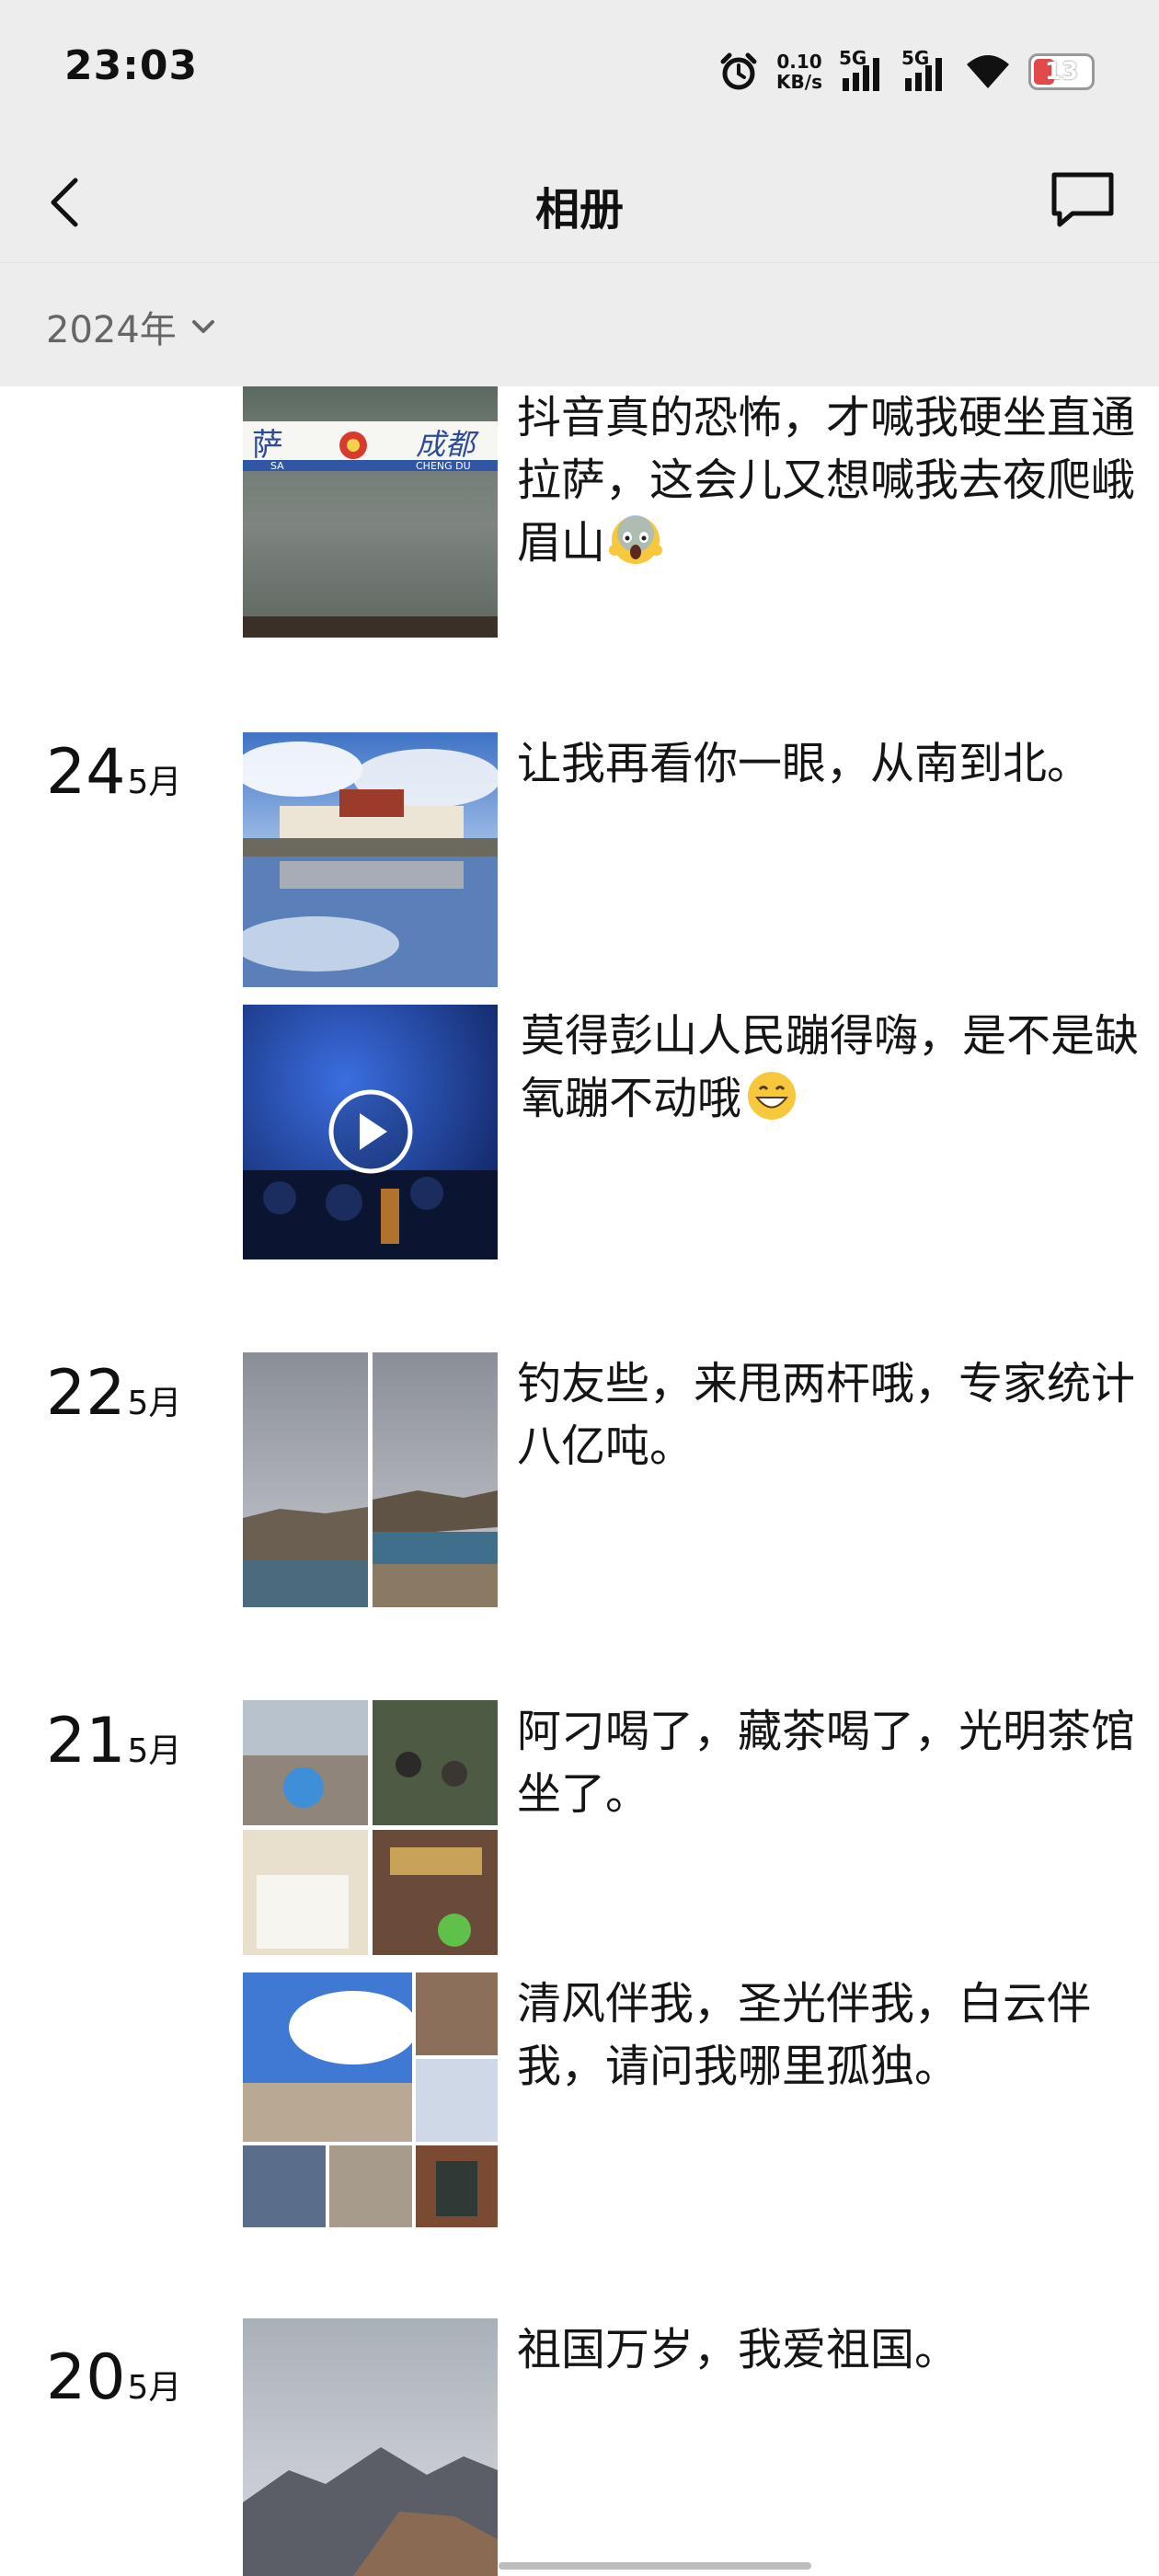 The image size is (1159, 2576). I want to click on date-day: 24, so click(86, 772).